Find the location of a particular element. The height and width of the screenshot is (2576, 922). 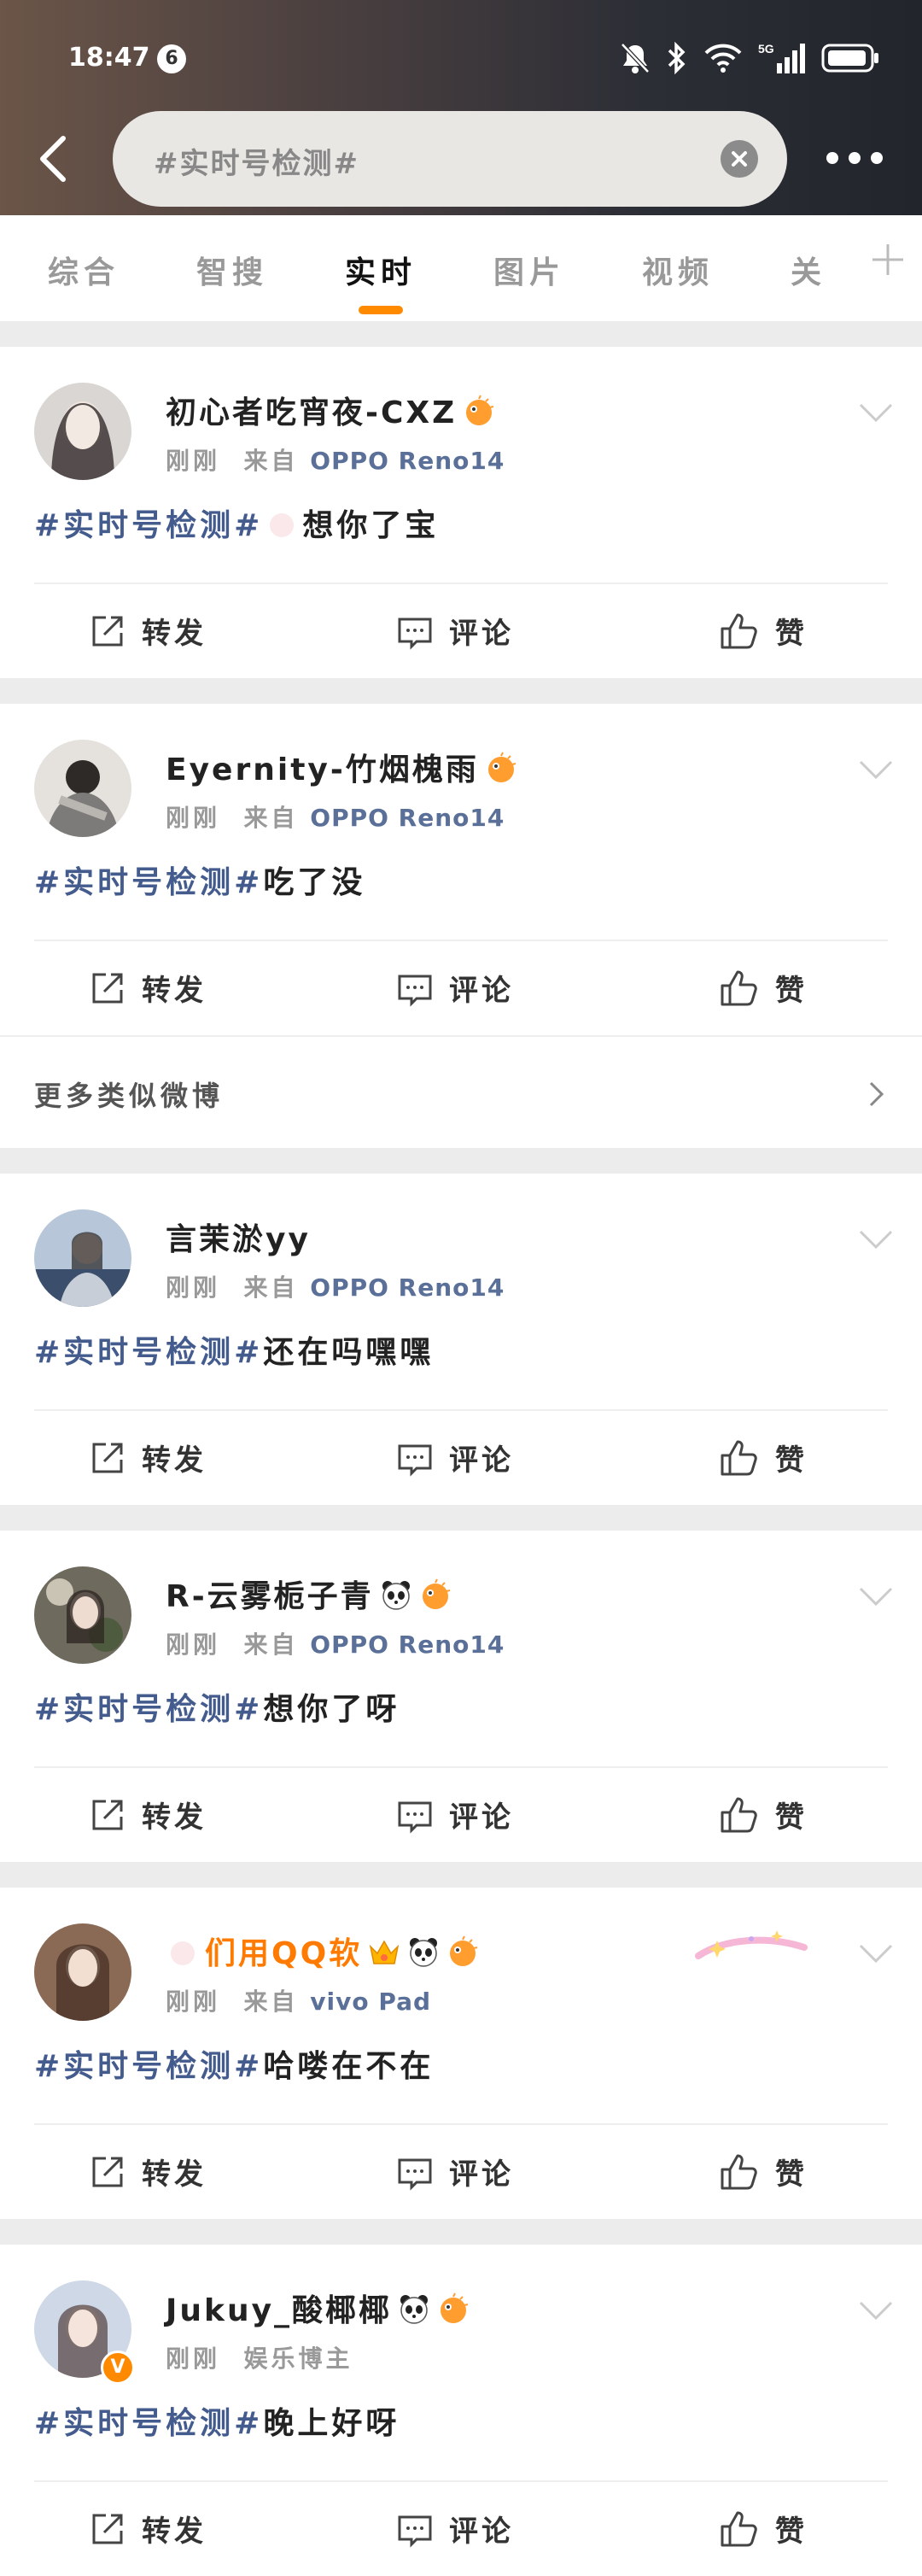

back-arrow-icon is located at coordinates (53, 158).